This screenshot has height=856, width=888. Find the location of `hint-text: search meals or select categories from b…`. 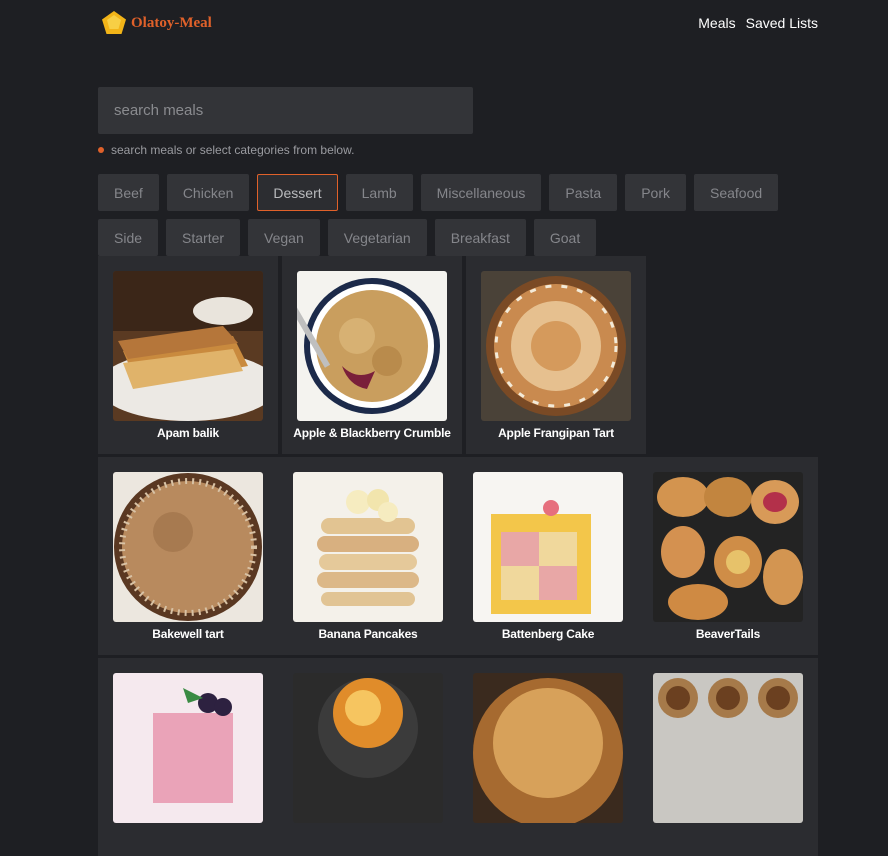

hint-text: search meals or select categories from b… is located at coordinates (233, 150).